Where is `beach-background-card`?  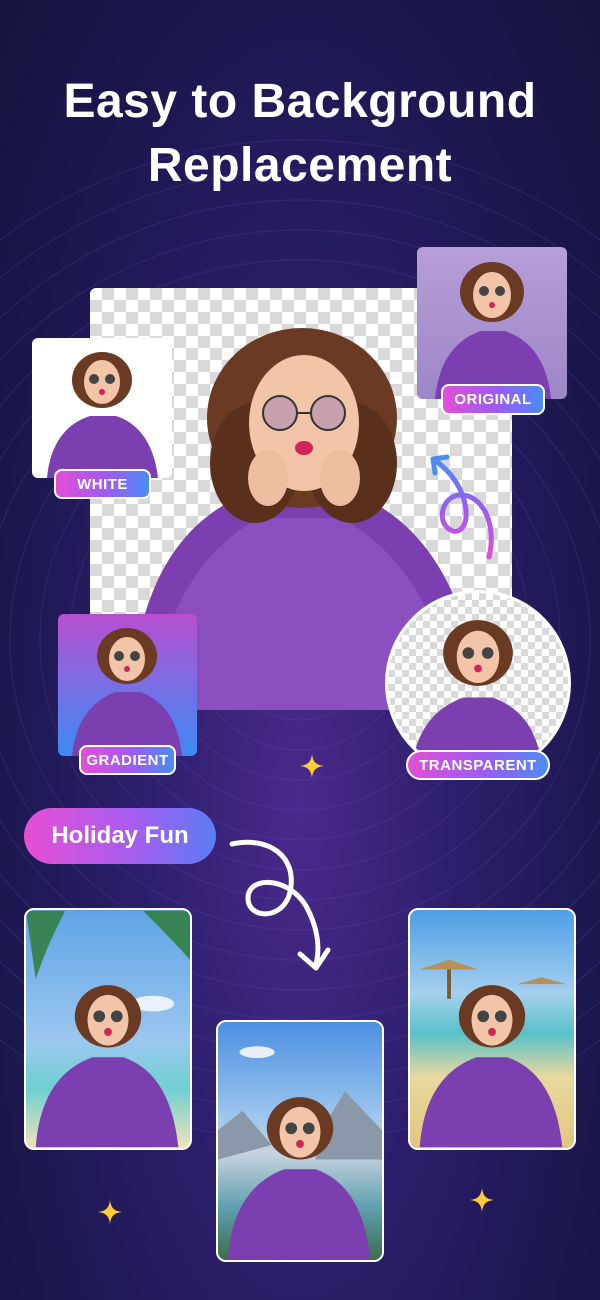
beach-background-card is located at coordinates (492, 1029).